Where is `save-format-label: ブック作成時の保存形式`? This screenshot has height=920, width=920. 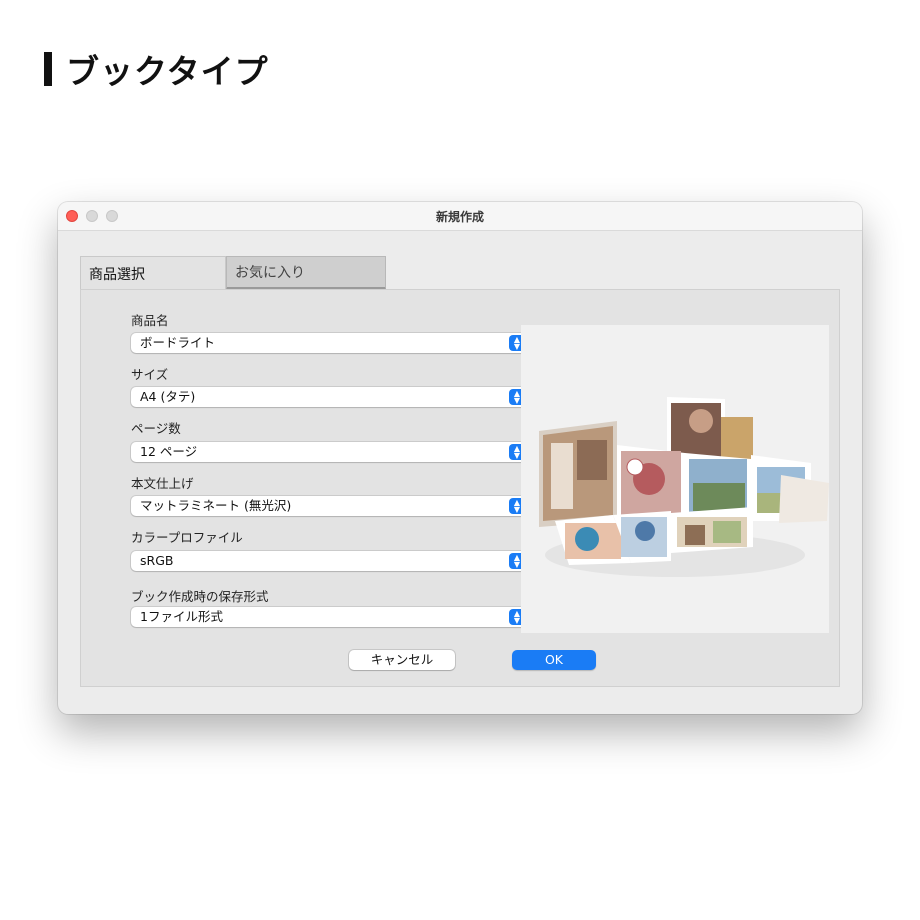 save-format-label: ブック作成時の保存形式 is located at coordinates (200, 596).